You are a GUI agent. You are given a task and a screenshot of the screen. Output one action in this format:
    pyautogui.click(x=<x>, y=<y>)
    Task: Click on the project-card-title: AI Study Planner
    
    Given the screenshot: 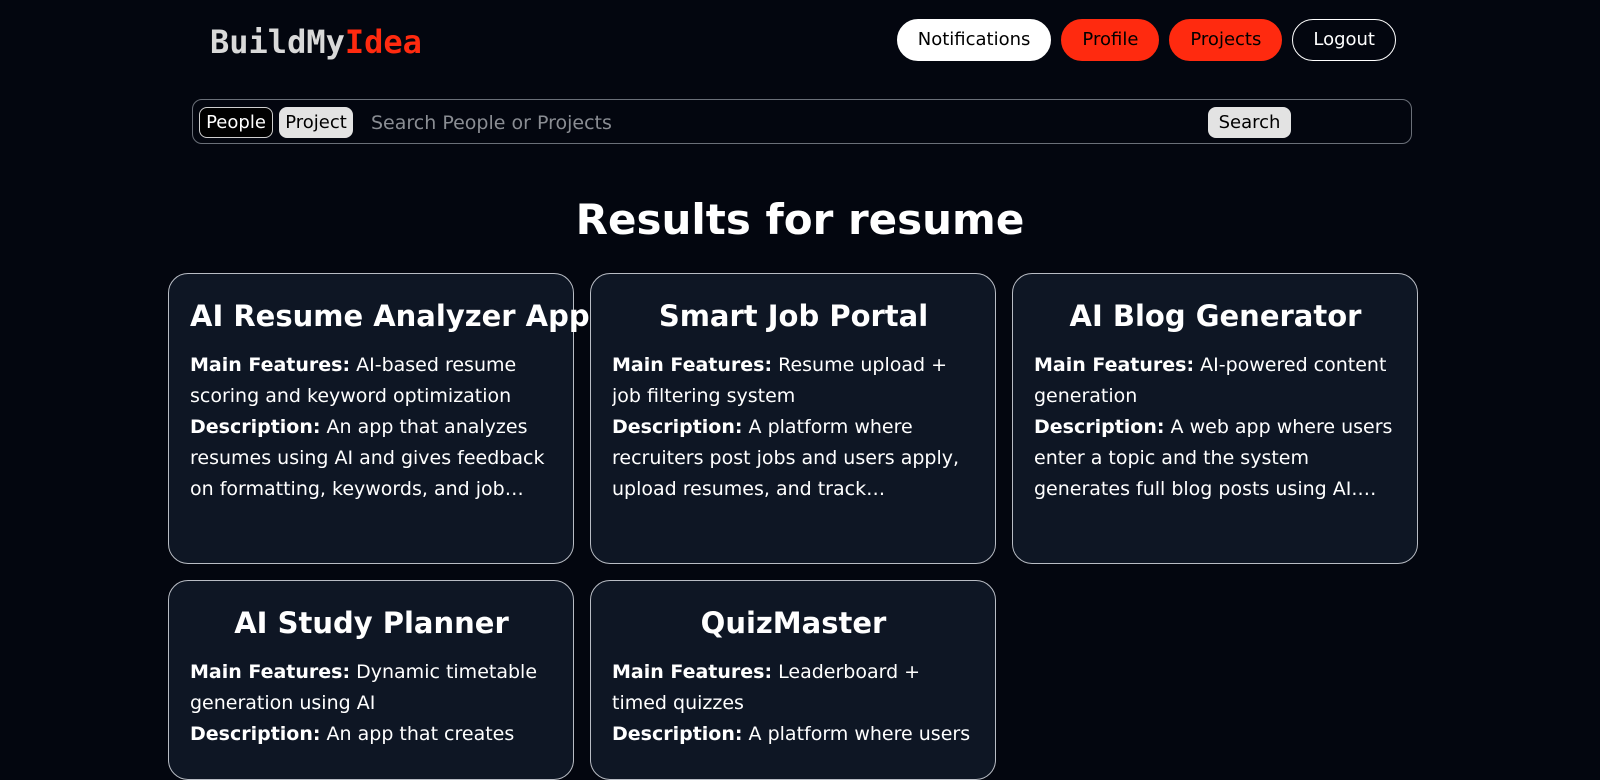 What is the action you would take?
    pyautogui.click(x=371, y=623)
    